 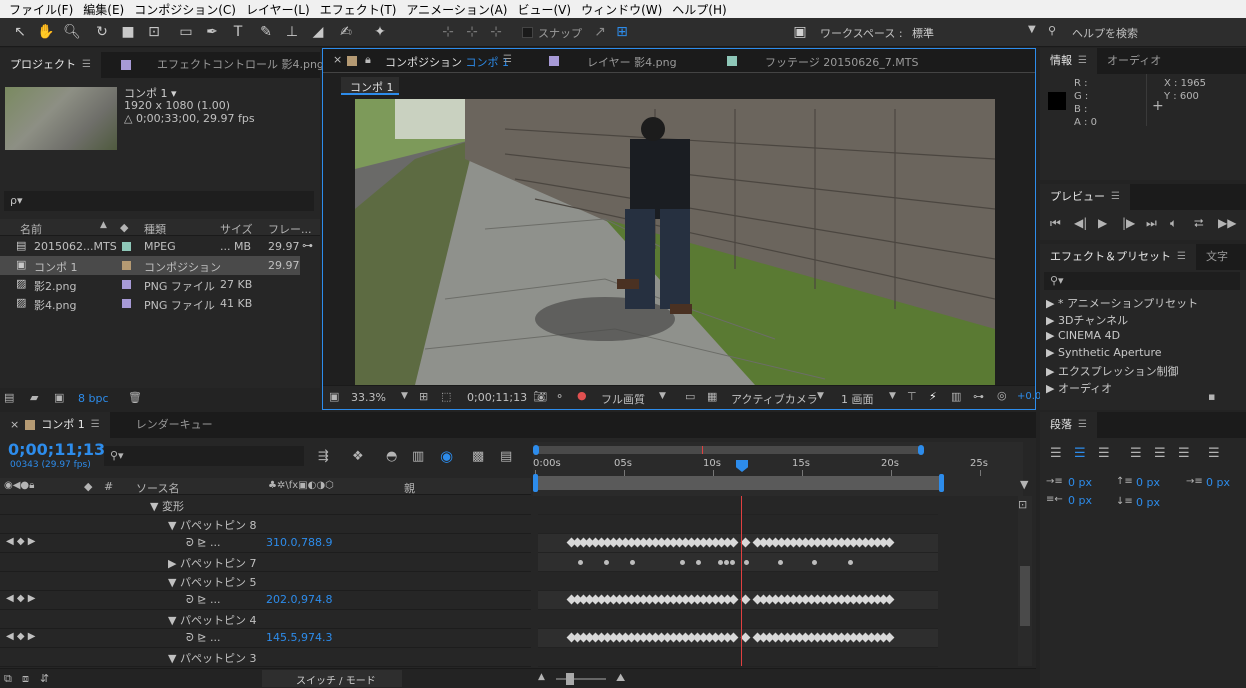 What do you see at coordinates (623, 399) in the screenshot?
I see `resolution-select: フル画質` at bounding box center [623, 399].